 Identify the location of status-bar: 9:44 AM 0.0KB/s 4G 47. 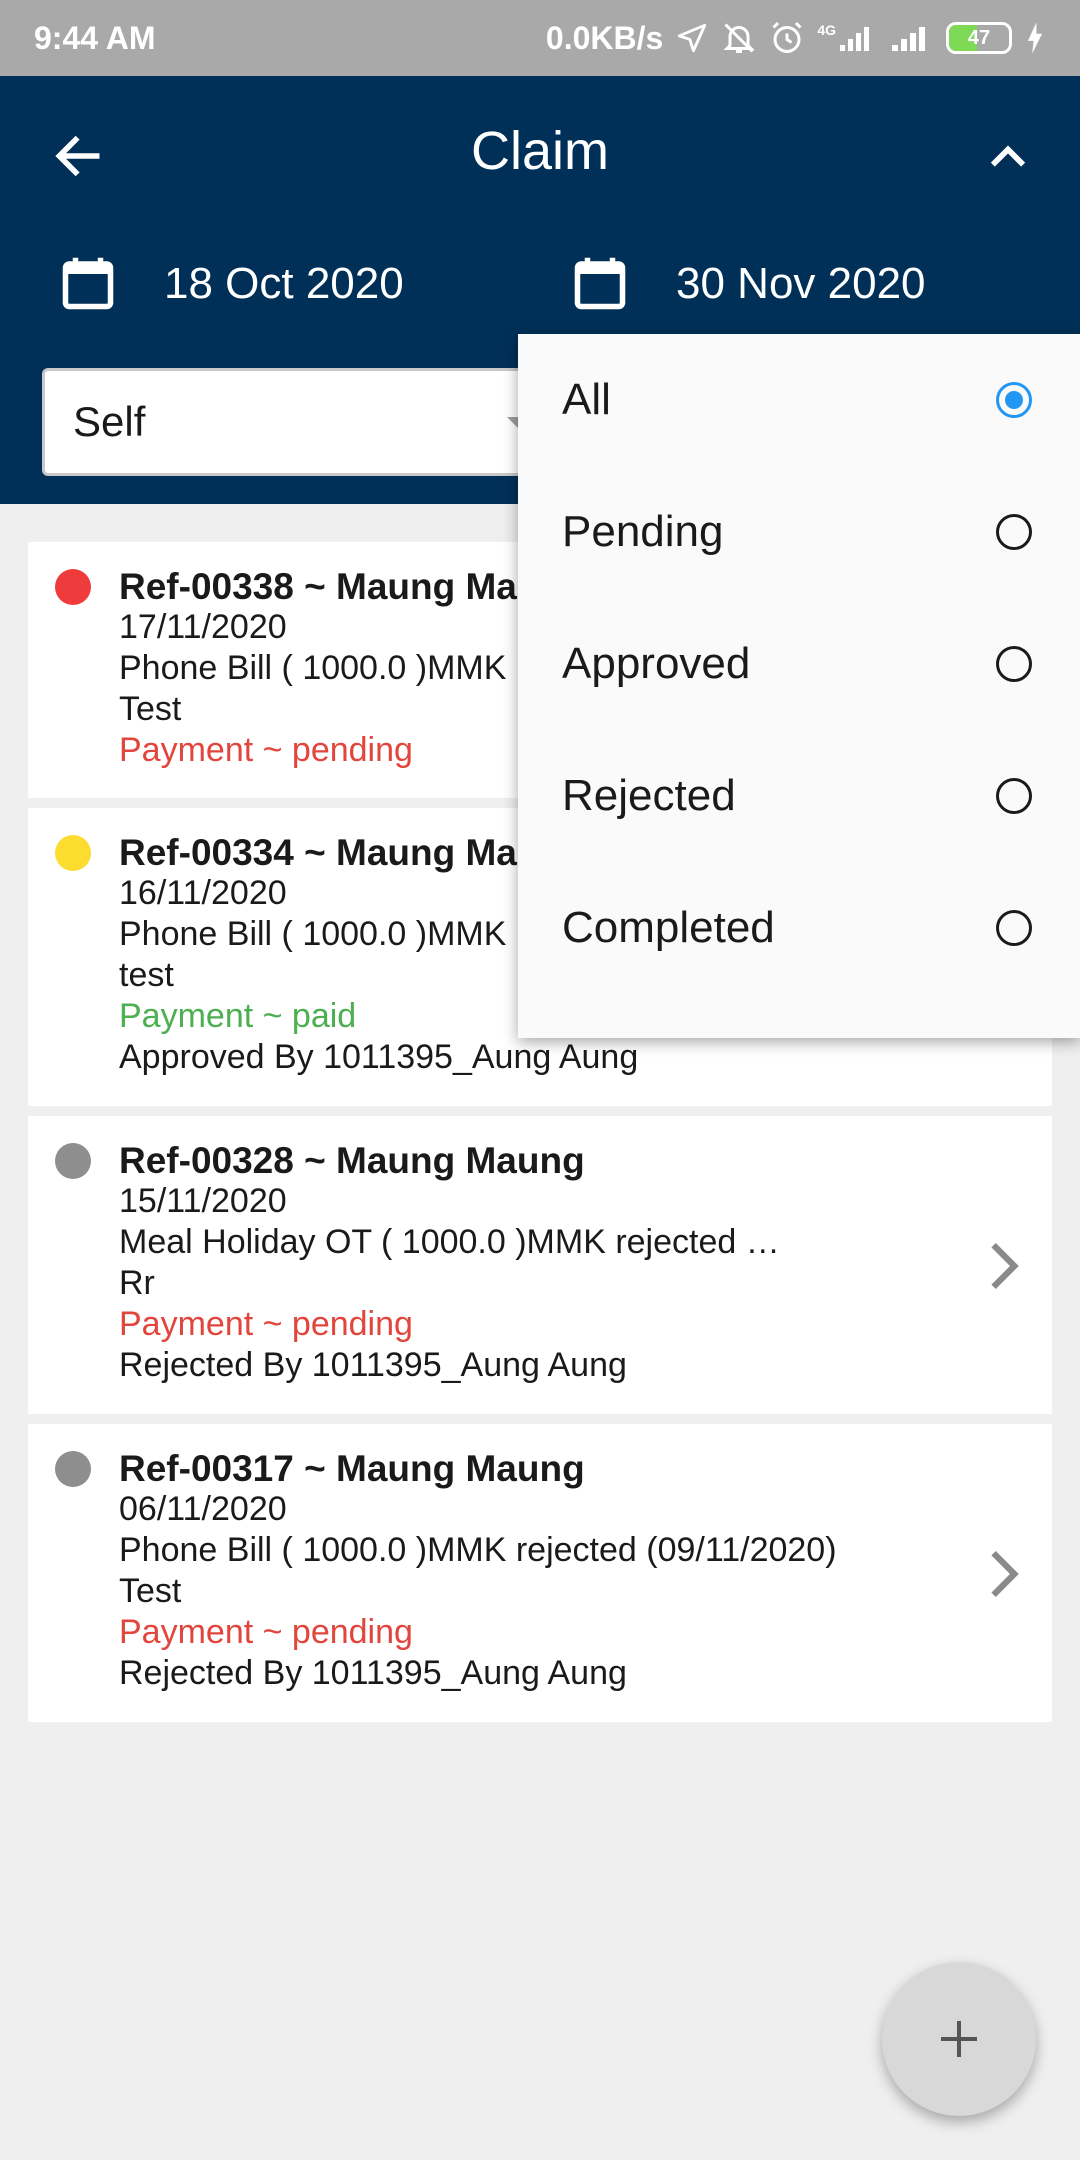
(540, 38).